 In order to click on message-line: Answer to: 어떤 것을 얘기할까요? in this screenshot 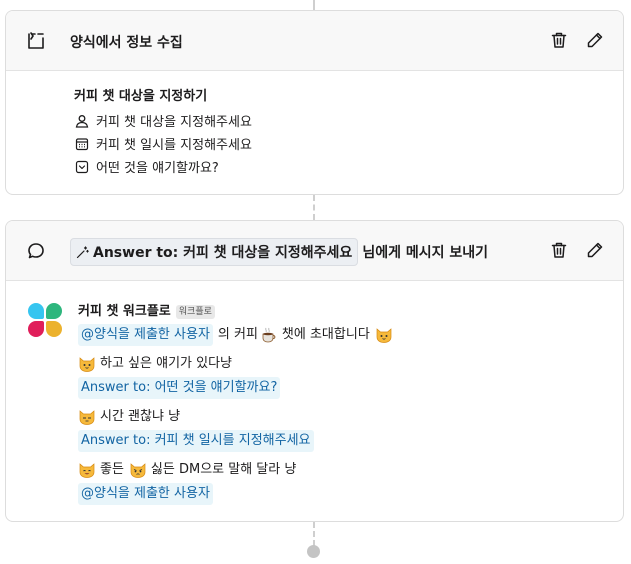, I will do `click(237, 388)`.